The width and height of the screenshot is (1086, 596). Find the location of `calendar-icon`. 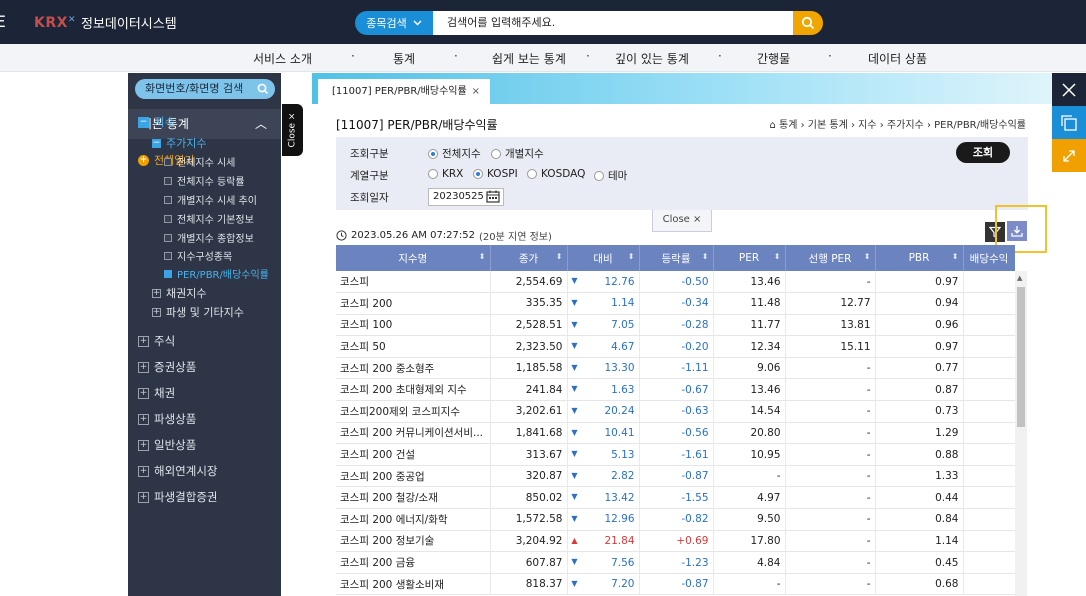

calendar-icon is located at coordinates (493, 196).